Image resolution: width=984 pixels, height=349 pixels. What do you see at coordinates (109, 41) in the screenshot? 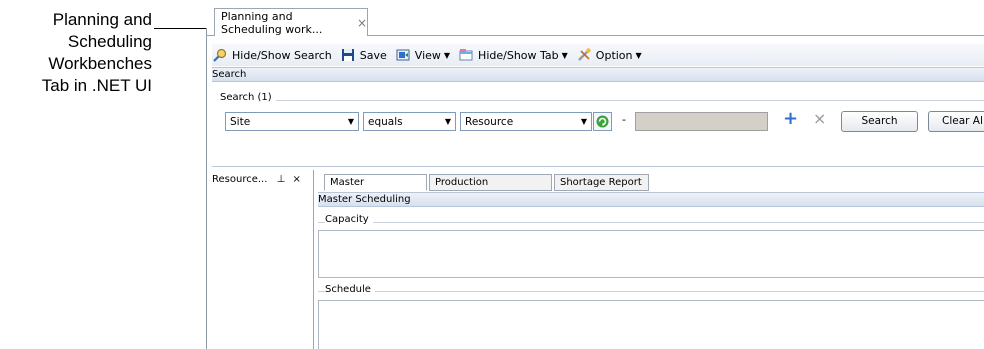
I see `callout-line-2: Scheduling` at bounding box center [109, 41].